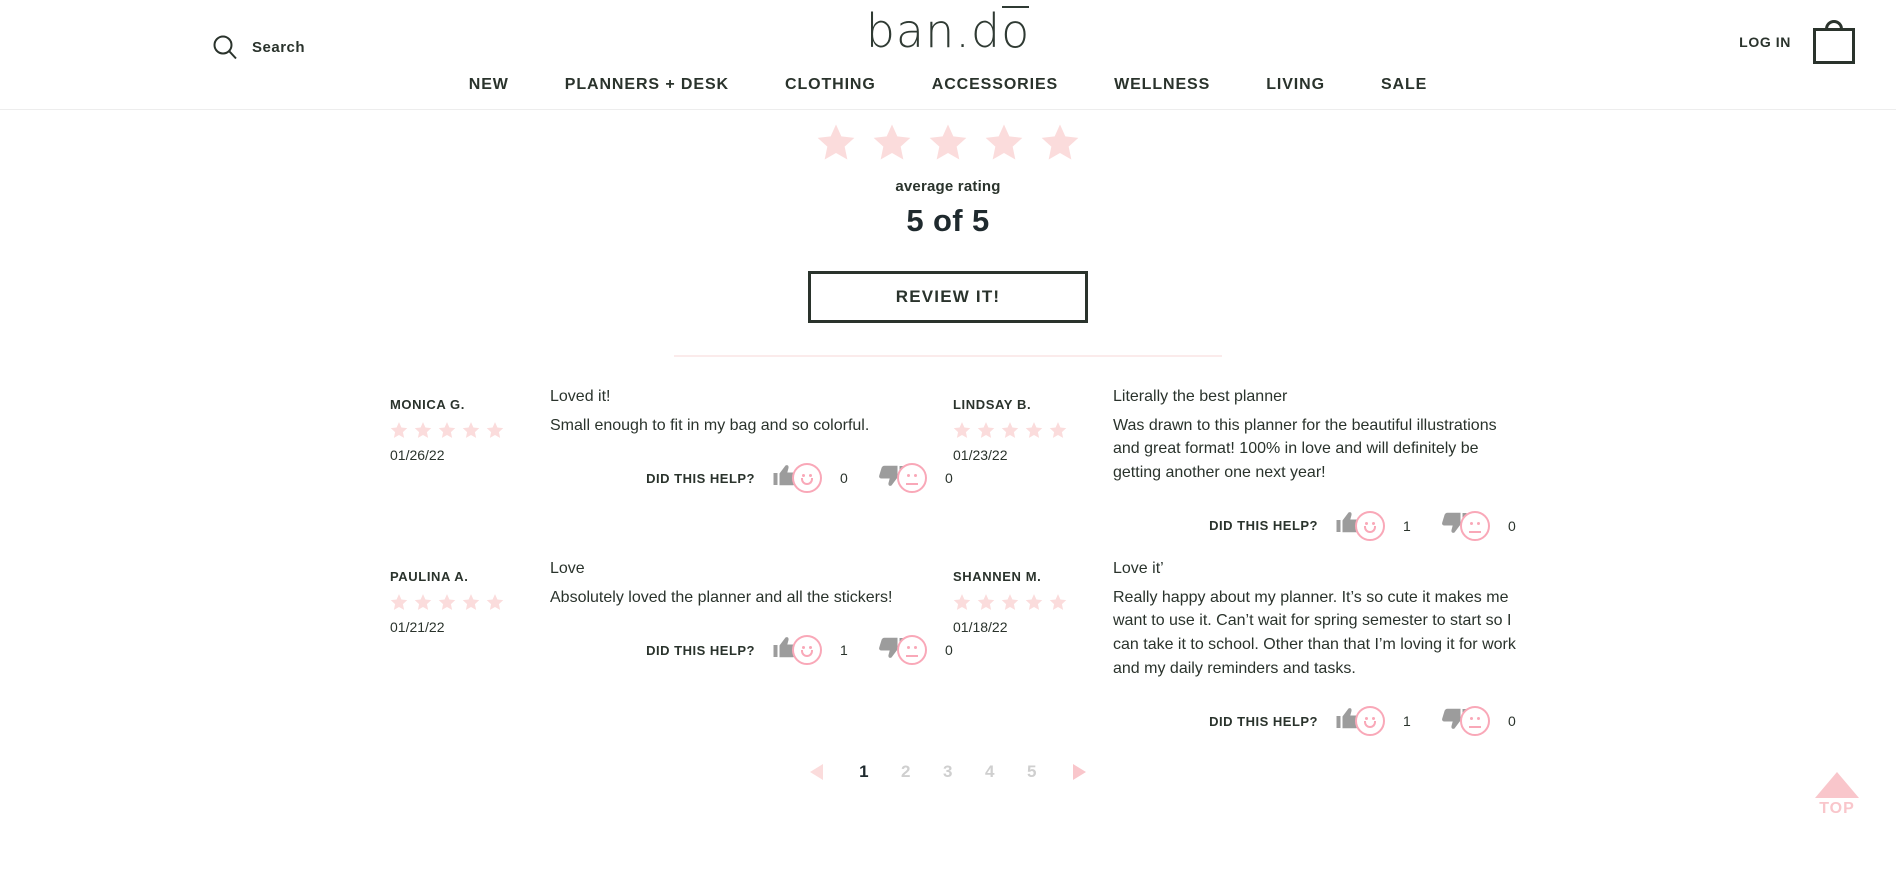 The height and width of the screenshot is (880, 1896). What do you see at coordinates (1138, 568) in the screenshot?
I see `review-title: Love it’` at bounding box center [1138, 568].